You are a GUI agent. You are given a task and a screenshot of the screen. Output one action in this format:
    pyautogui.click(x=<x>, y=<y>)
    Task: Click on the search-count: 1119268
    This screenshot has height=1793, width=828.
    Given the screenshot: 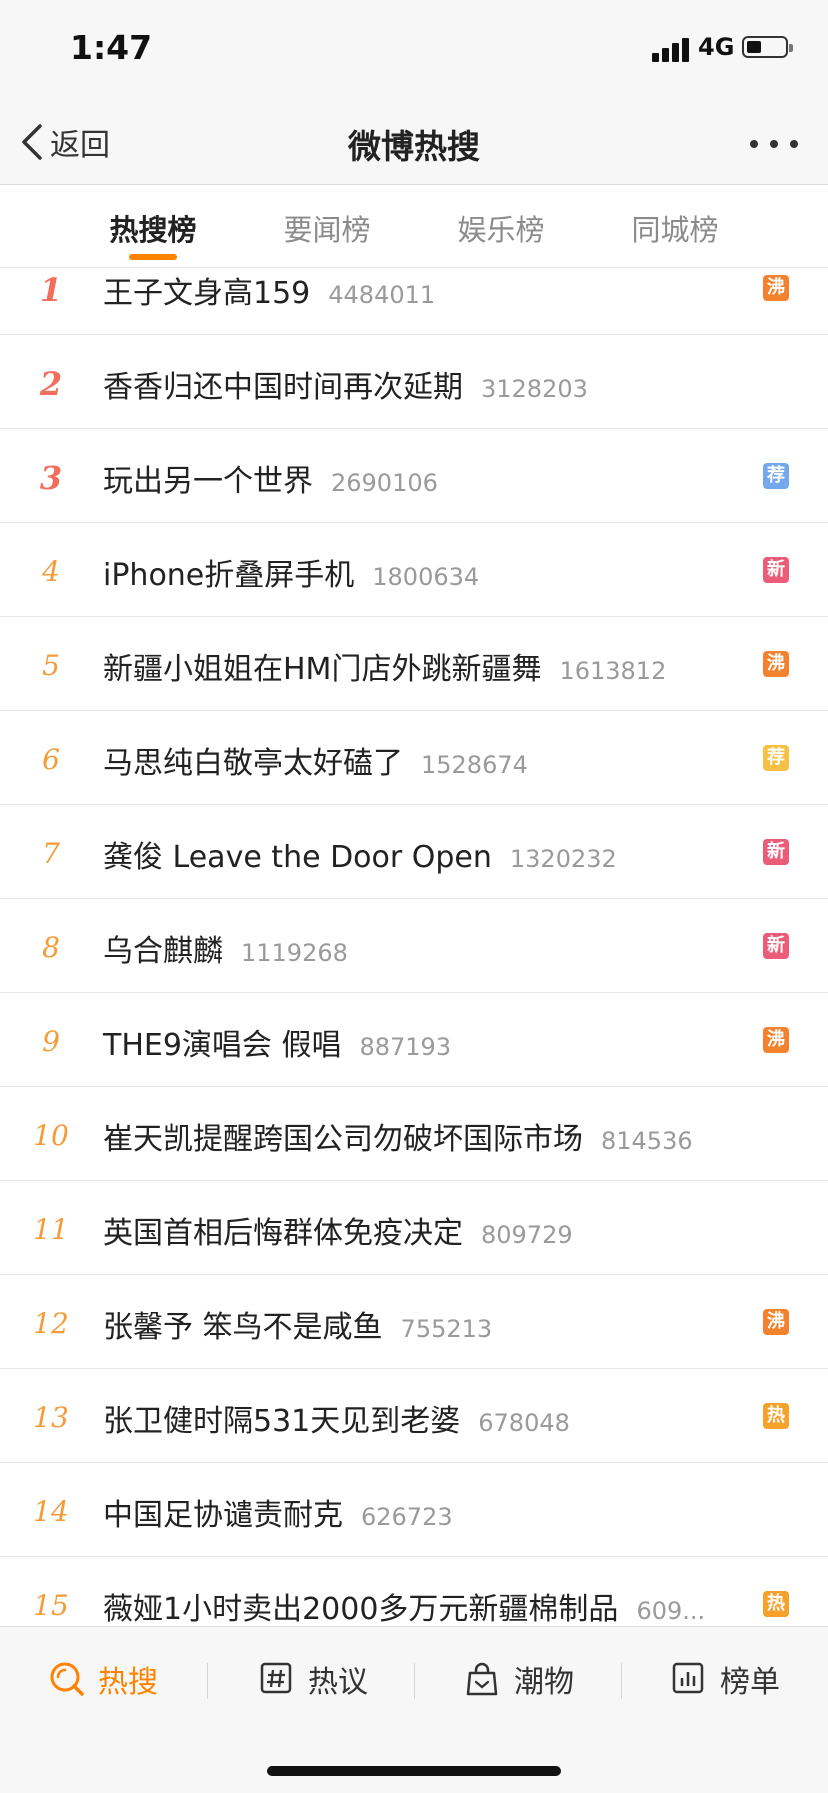 What is the action you would take?
    pyautogui.click(x=294, y=953)
    